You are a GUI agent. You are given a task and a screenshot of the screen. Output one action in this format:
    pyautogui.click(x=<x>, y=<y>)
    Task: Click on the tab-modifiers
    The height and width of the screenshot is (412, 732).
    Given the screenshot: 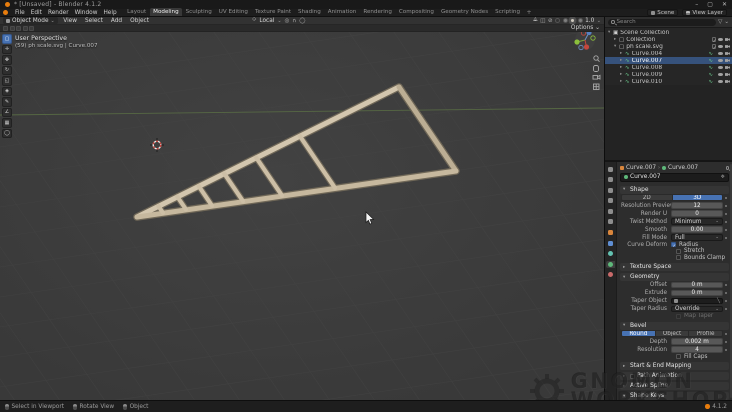 What is the action you would take?
    pyautogui.click(x=610, y=243)
    